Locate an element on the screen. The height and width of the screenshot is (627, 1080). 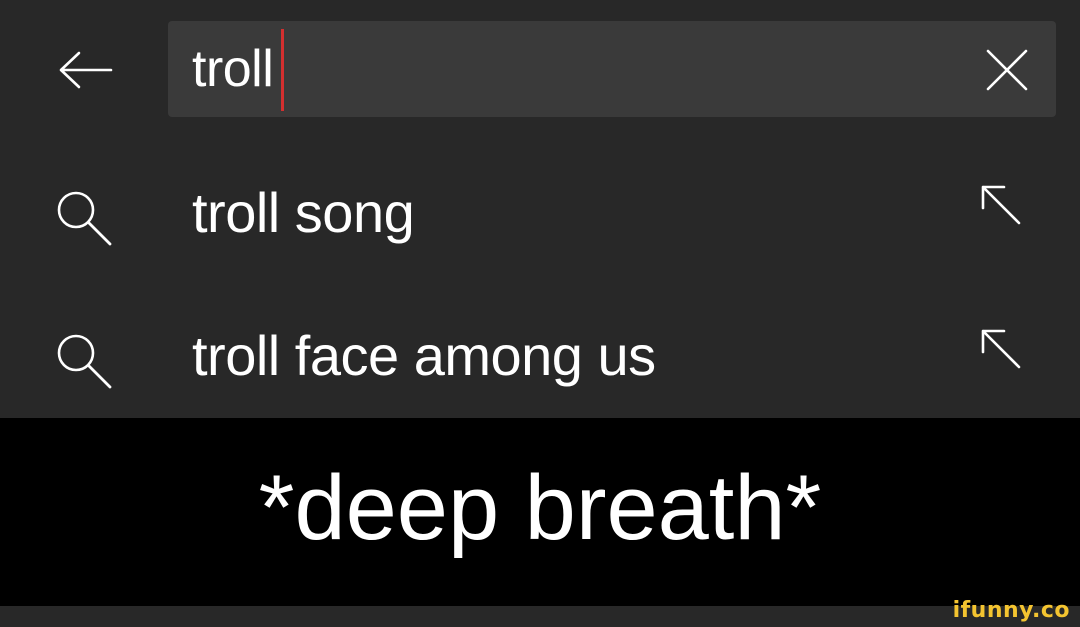
search-input: troll is located at coordinates (612, 69).